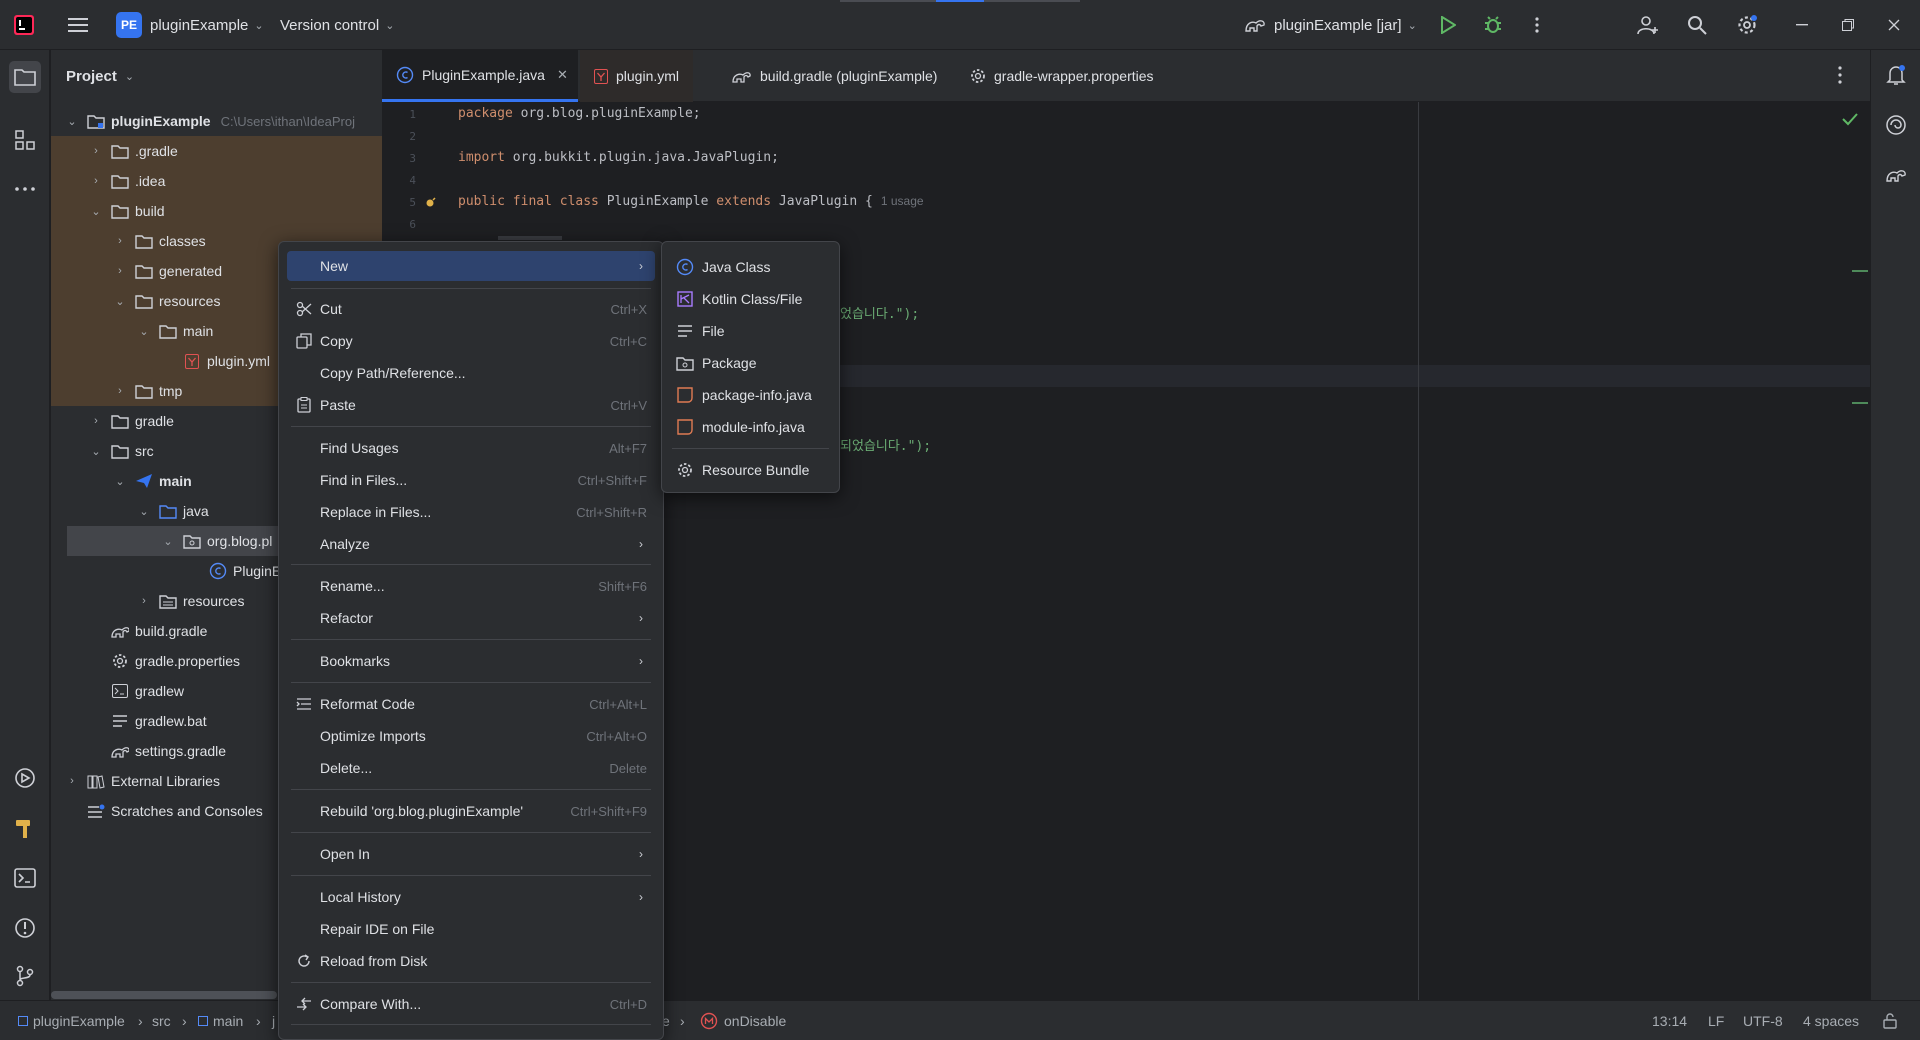  I want to click on more-tools-icon, so click(25, 189).